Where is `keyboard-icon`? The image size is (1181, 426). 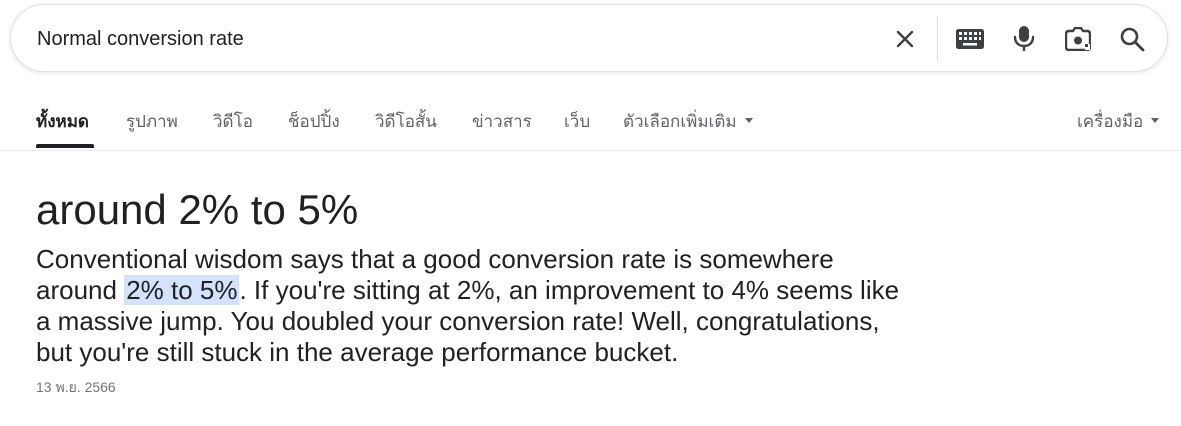
keyboard-icon is located at coordinates (970, 39).